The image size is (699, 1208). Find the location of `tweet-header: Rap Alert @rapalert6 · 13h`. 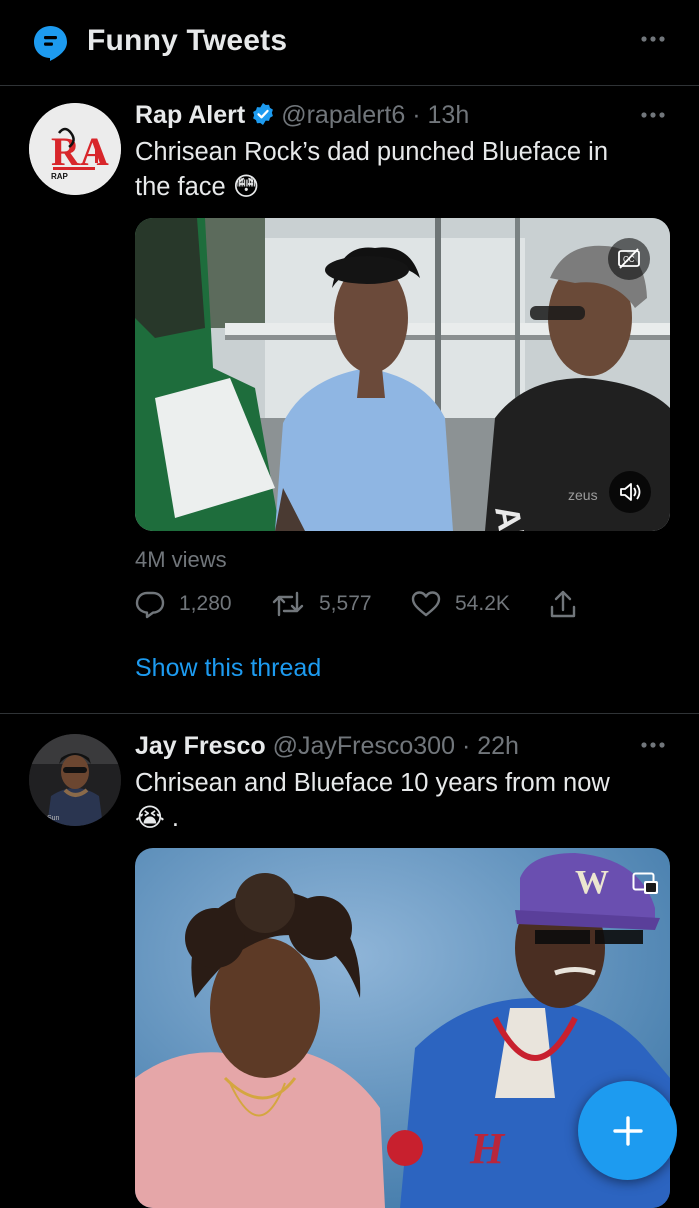

tweet-header: Rap Alert @rapalert6 · 13h is located at coordinates (302, 116).